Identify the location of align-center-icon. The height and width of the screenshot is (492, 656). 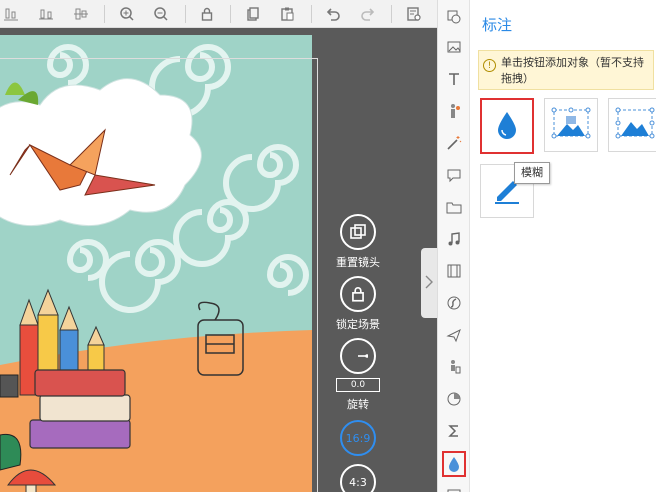
(46, 14).